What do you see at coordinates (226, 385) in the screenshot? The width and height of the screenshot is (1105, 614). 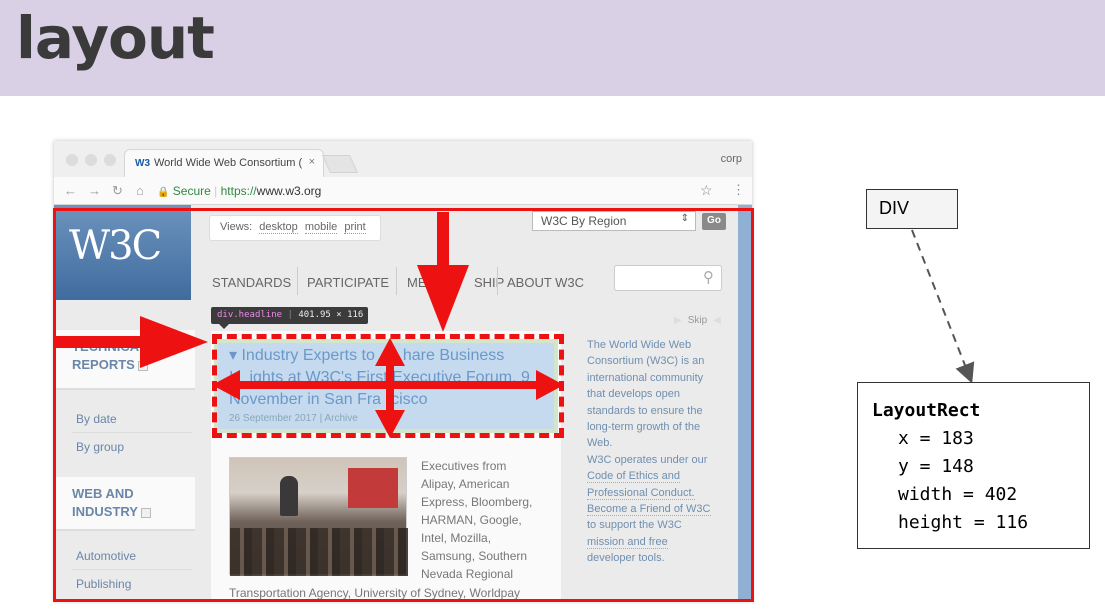 I see `width-arrow-left-head` at bounding box center [226, 385].